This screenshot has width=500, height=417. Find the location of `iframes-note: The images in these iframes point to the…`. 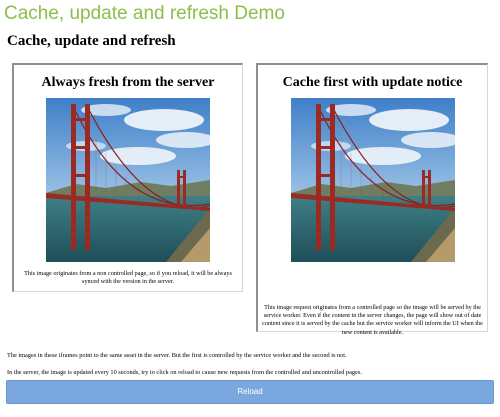

iframes-note: The images in these iframes point to the… is located at coordinates (177, 355).